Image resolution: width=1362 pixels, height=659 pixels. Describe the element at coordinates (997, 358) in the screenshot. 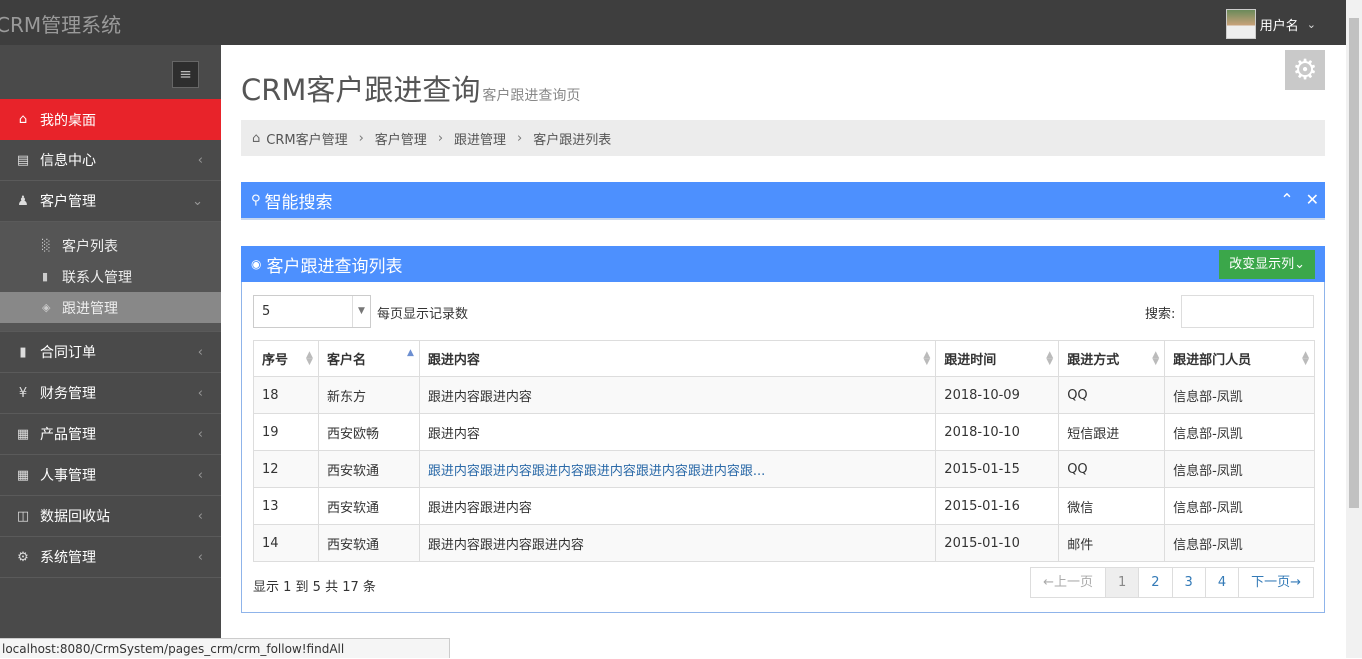

I see `column-header: 跟进时间 ▲ ▼` at that location.